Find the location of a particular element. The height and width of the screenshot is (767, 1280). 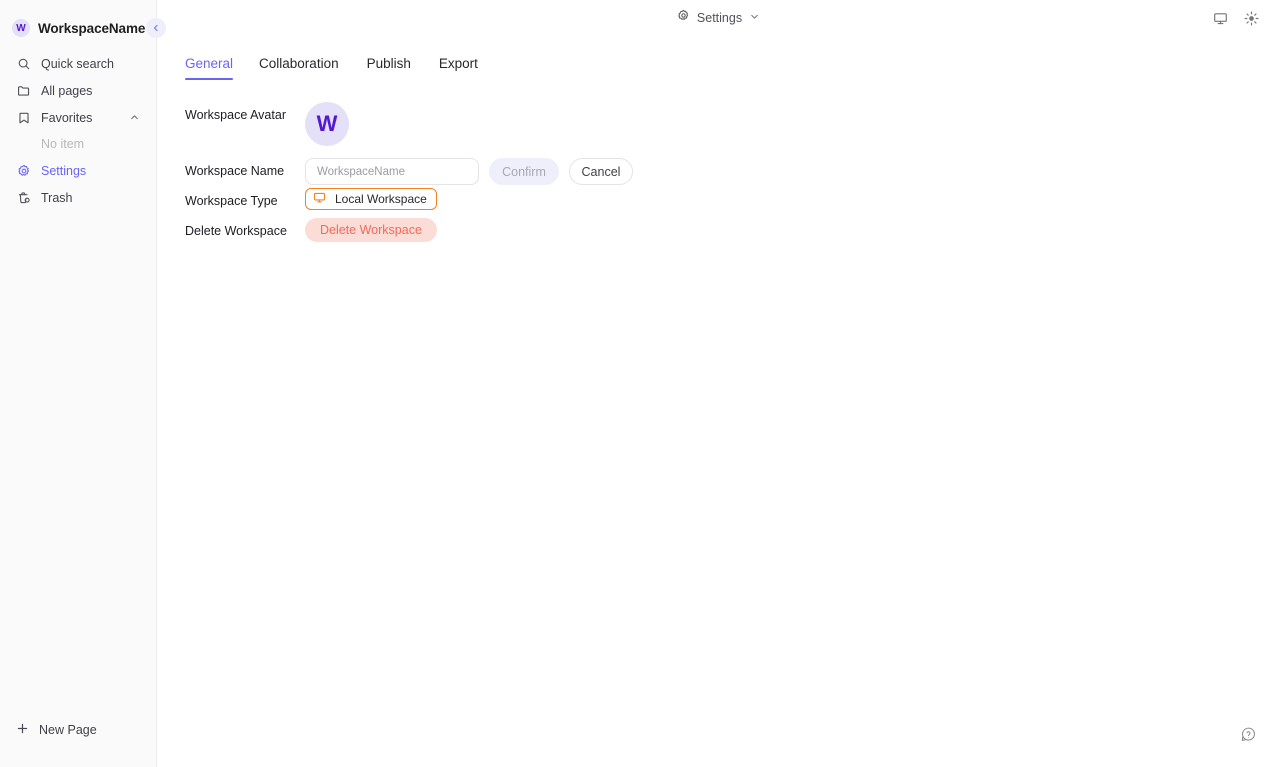

row-workspace-type: Workspace Type Local Workspace is located at coordinates (732, 203).